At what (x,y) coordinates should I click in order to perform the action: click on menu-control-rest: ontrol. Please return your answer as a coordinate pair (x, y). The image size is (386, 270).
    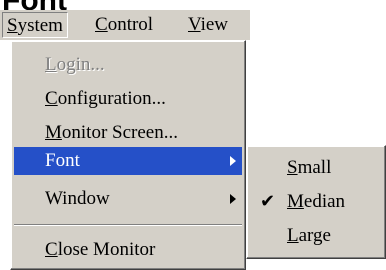
    Looking at the image, I should click on (130, 24).